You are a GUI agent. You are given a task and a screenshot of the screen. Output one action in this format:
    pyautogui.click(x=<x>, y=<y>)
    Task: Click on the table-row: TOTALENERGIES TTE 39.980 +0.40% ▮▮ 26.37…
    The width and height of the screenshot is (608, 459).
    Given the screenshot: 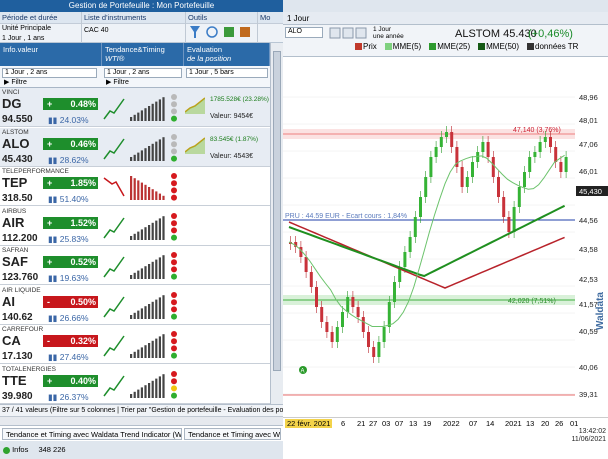 What is the action you would take?
    pyautogui.click(x=135, y=384)
    